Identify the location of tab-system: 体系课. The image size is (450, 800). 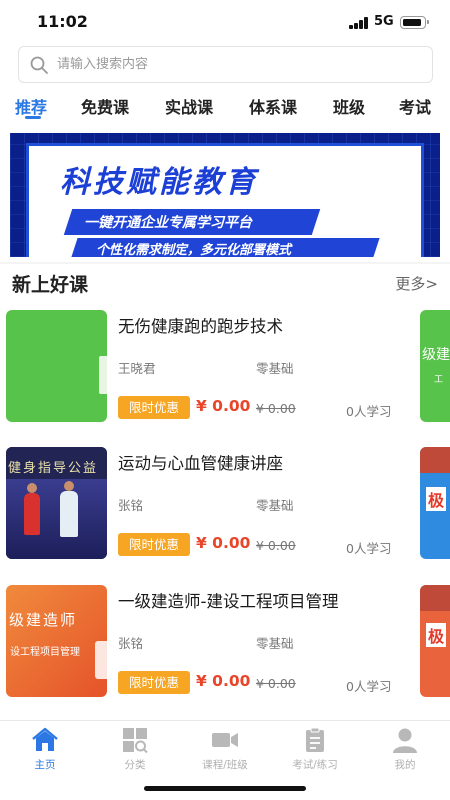
(273, 106).